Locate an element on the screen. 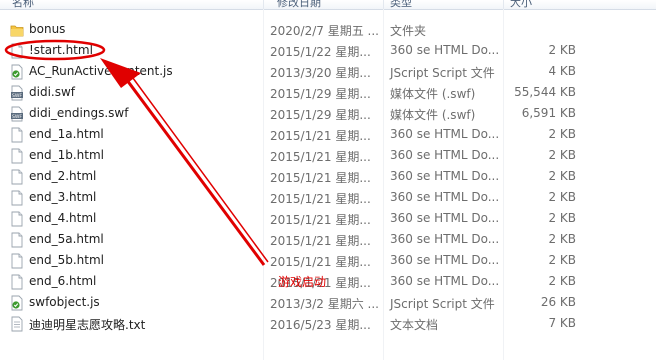  file-name: swfobject.js is located at coordinates (64, 302).